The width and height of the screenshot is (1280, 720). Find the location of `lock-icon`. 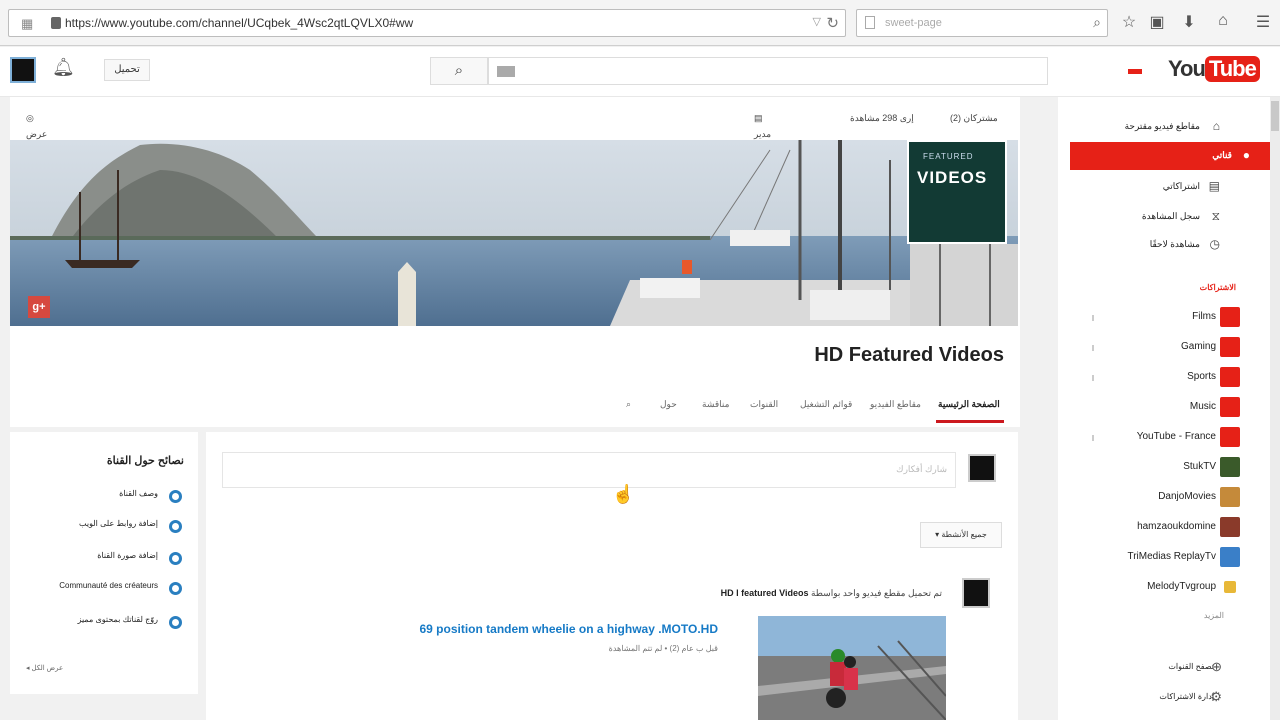

lock-icon is located at coordinates (56, 23).